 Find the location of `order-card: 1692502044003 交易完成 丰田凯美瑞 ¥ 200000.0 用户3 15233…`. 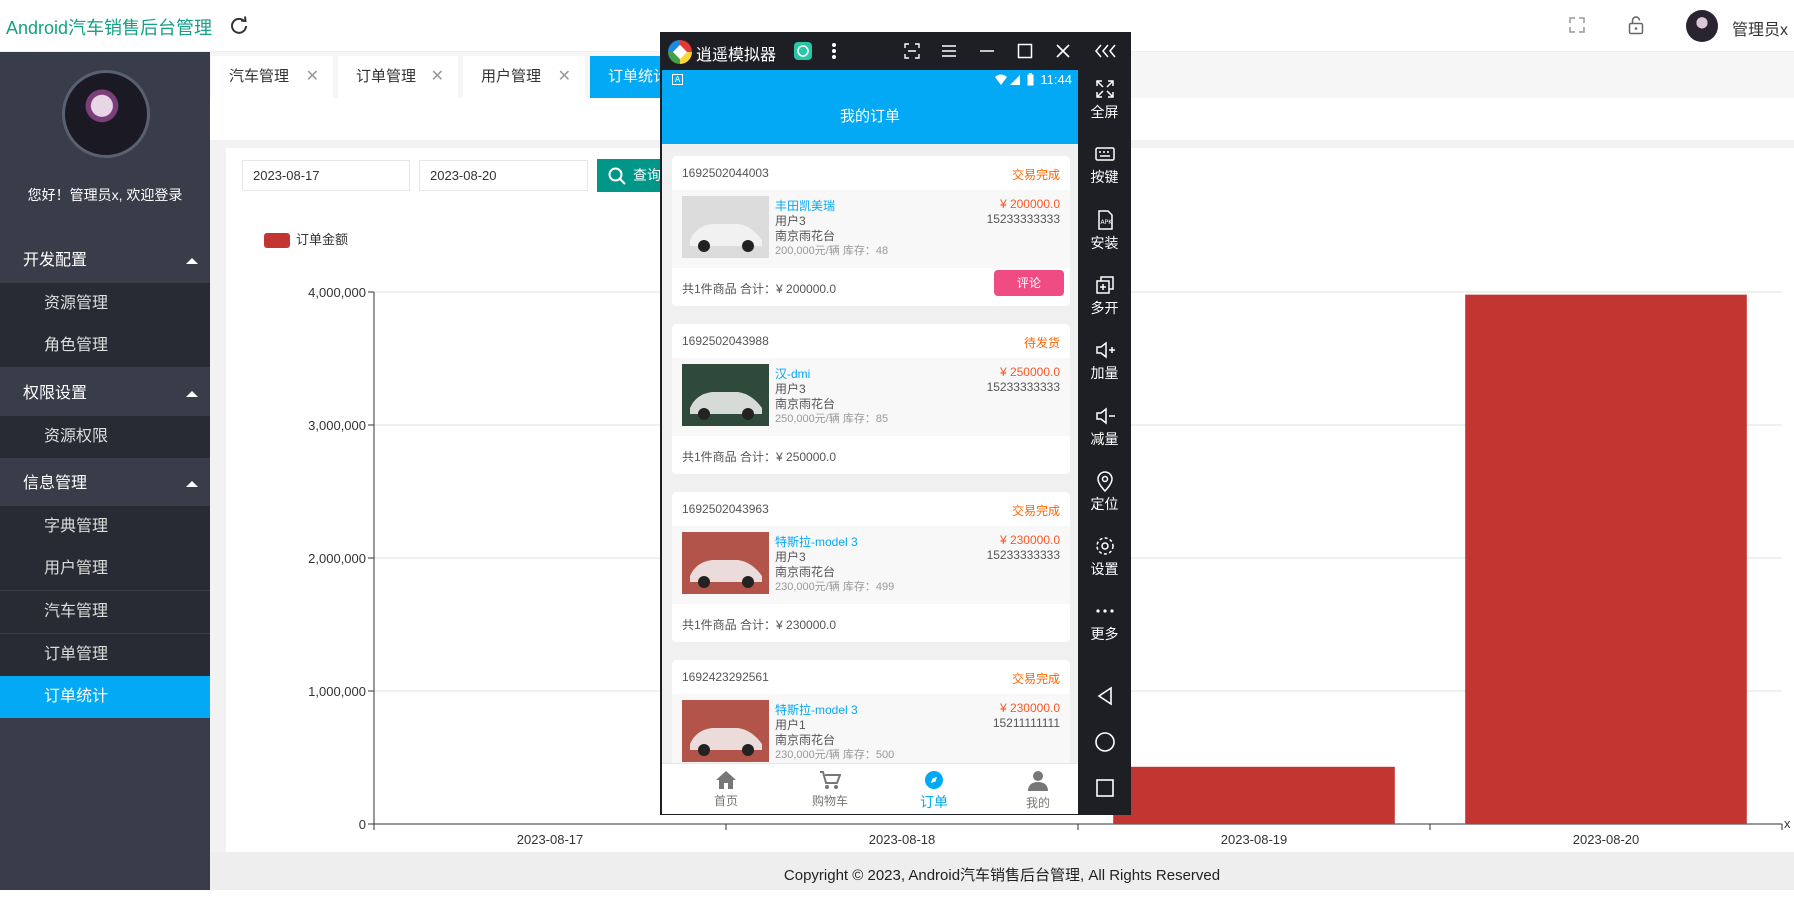

order-card: 1692502044003 交易完成 丰田凯美瑞 ¥ 200000.0 用户3 15233… is located at coordinates (871, 231).